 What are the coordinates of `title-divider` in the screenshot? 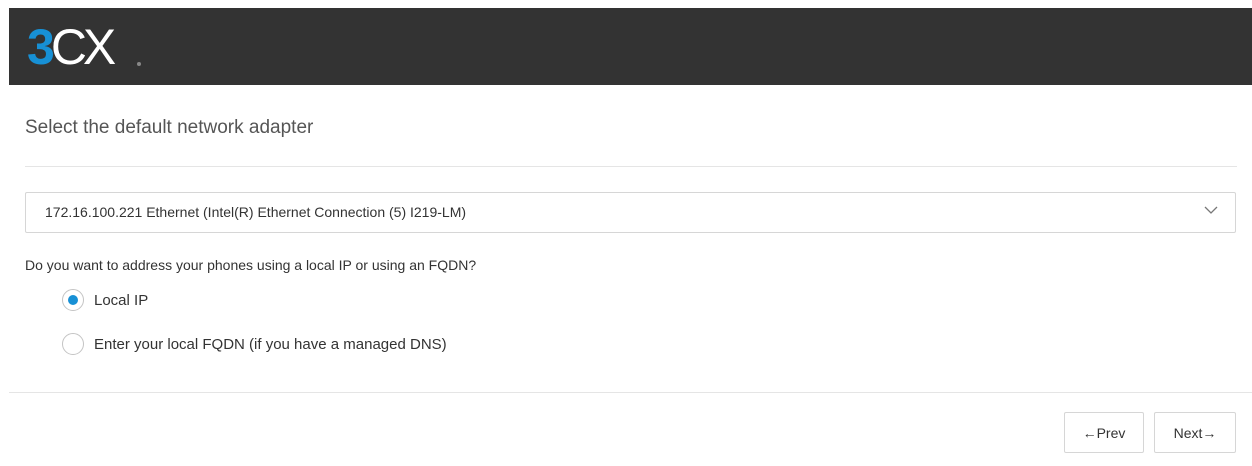 It's located at (631, 166).